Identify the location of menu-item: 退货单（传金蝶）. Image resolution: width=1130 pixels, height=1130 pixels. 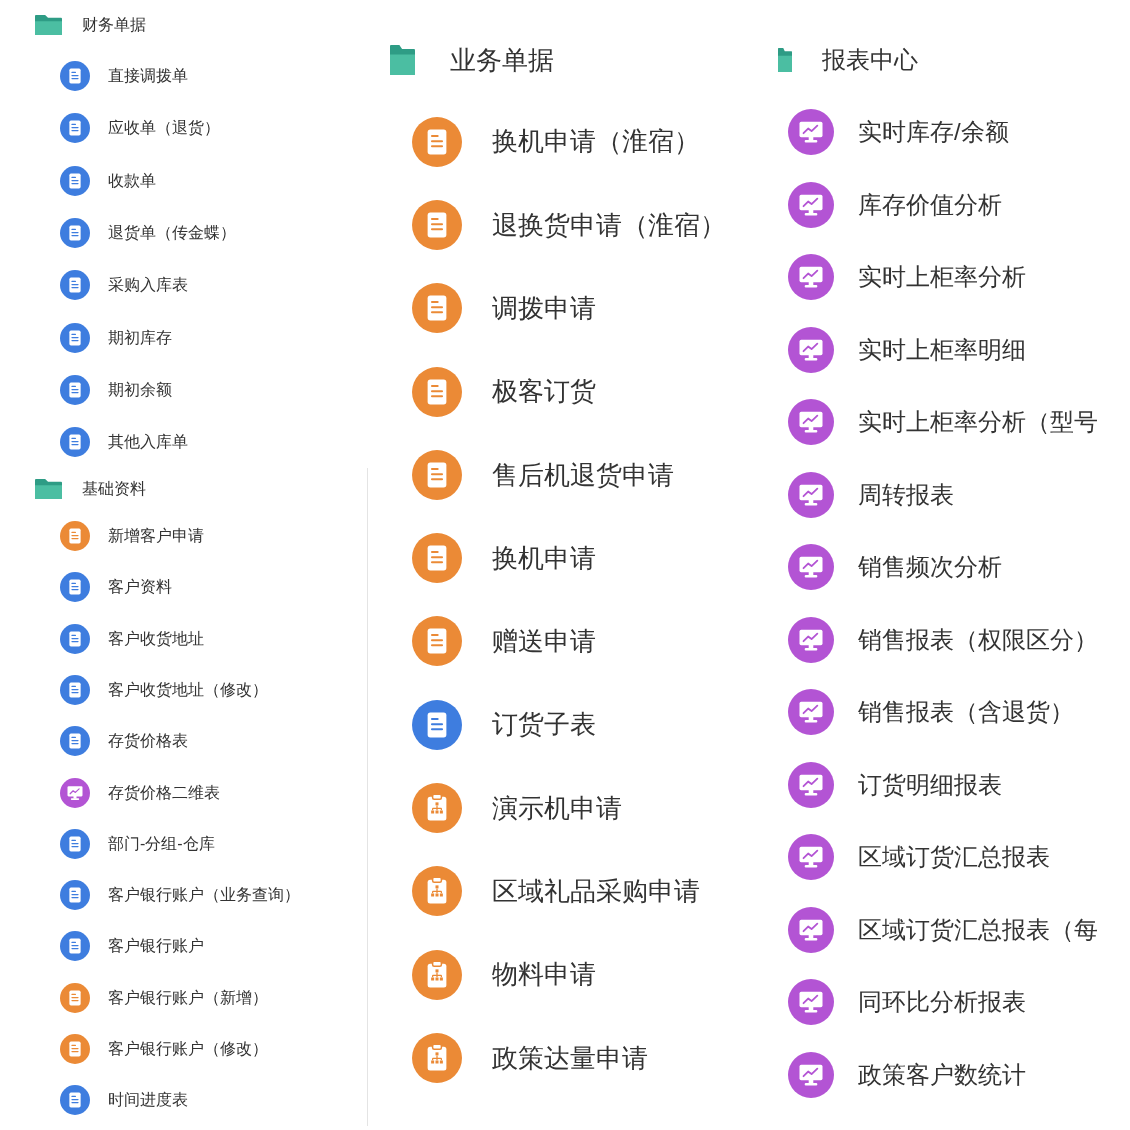
(148, 233).